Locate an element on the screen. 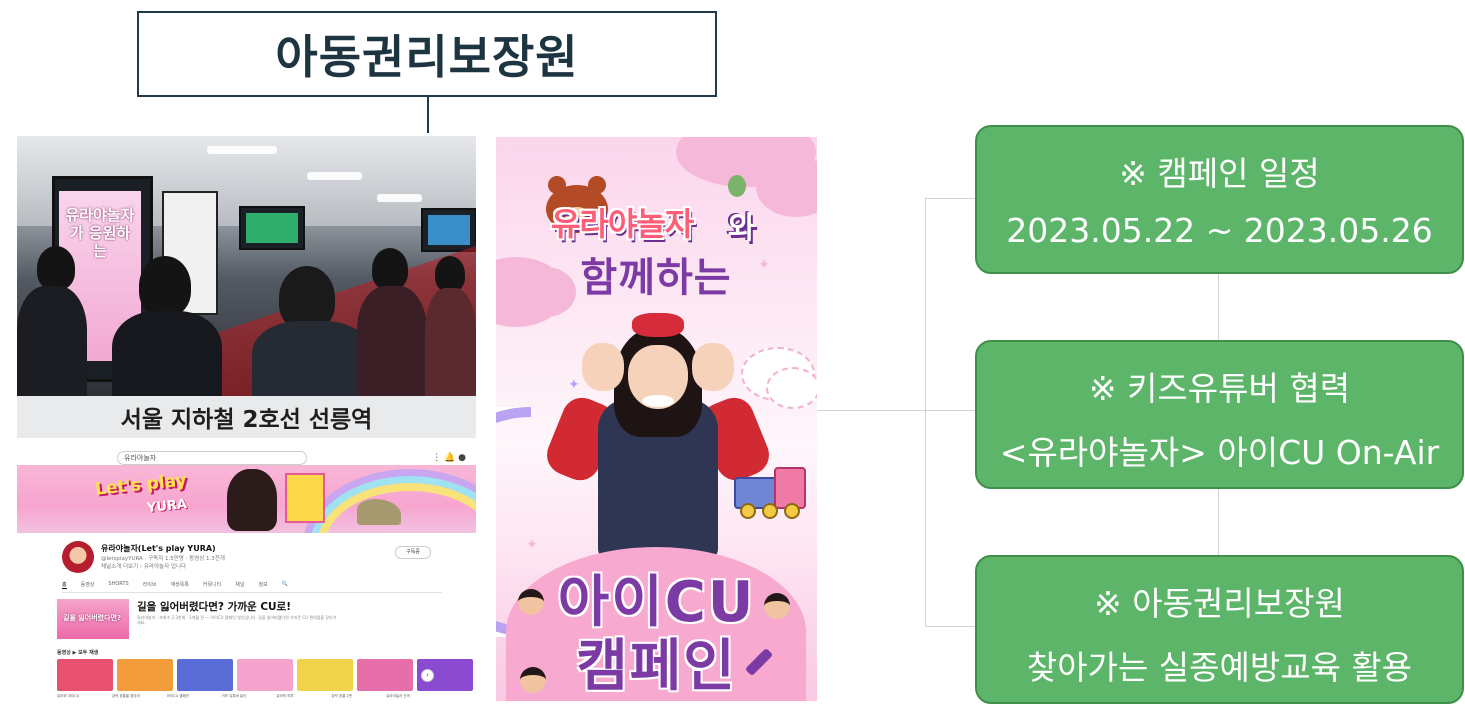  tab-home: 홈 is located at coordinates (64, 585).